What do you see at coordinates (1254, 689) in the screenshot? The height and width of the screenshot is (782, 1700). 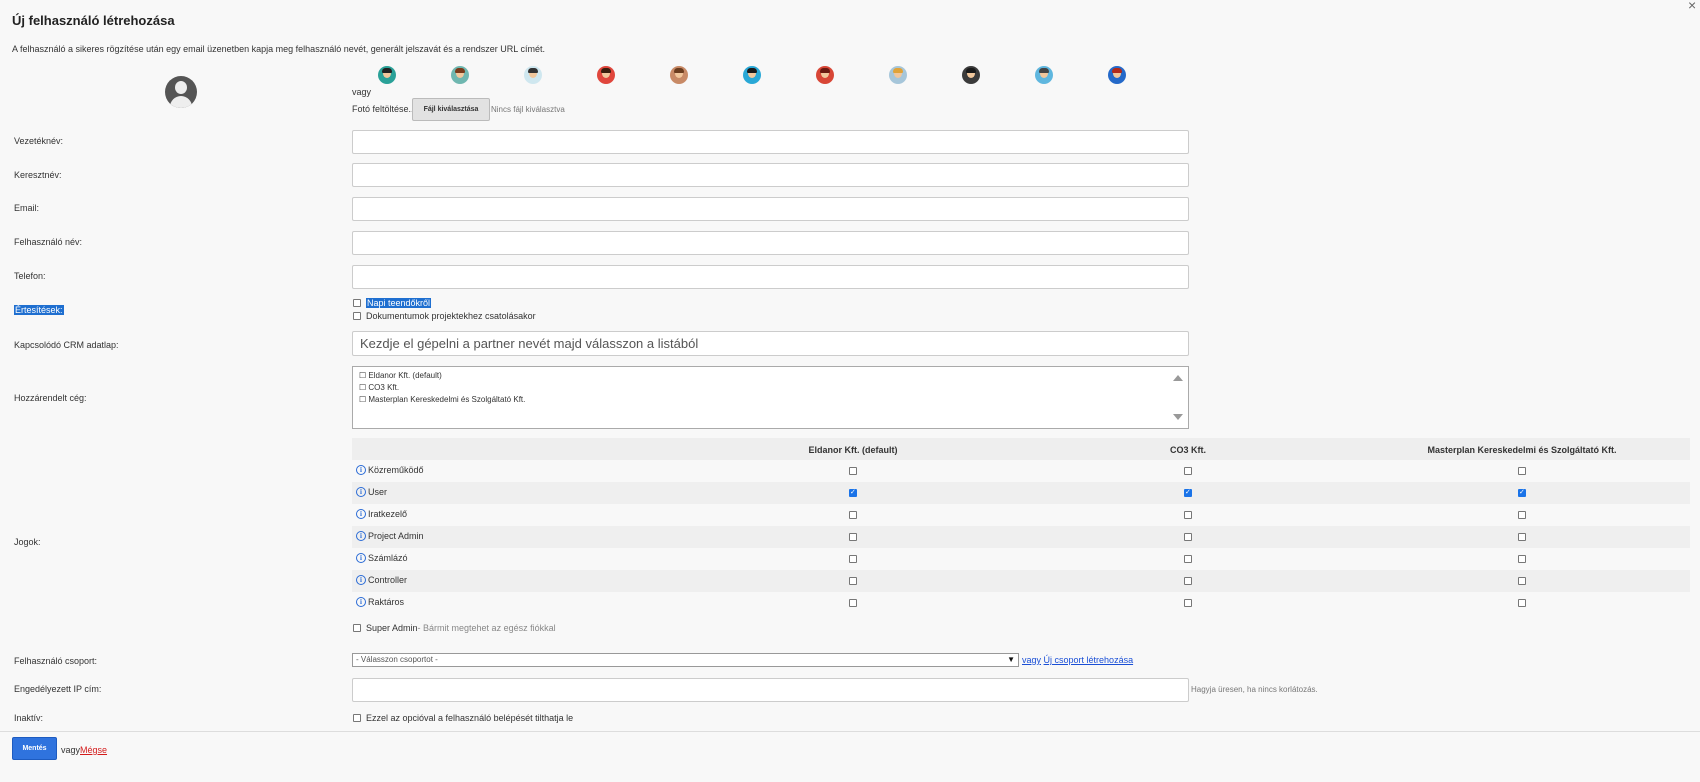 I see `ip-hint: Hagyja üresen, ha nincs korlátozás.` at bounding box center [1254, 689].